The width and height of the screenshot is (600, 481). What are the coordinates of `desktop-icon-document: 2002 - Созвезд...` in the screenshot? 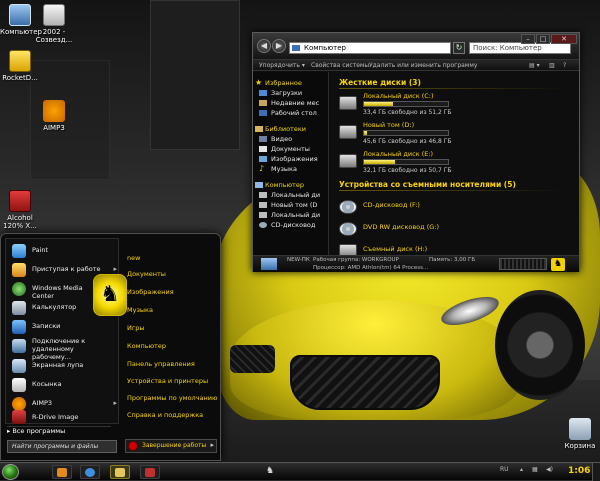 It's located at (54, 24).